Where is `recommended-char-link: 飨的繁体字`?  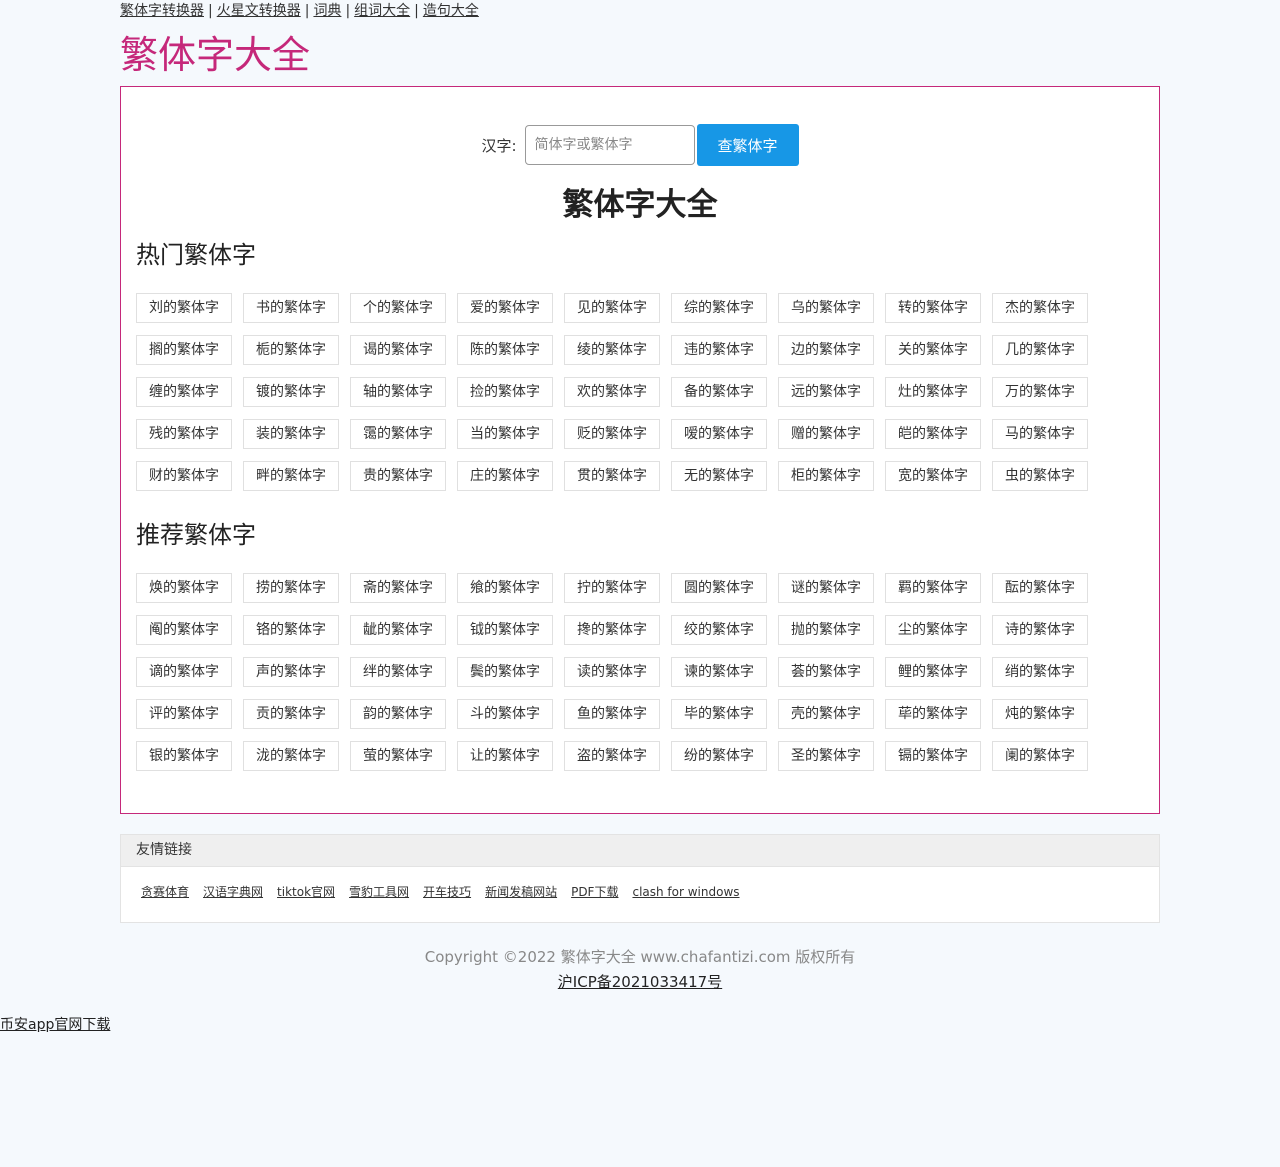 recommended-char-link: 飨的繁体字 is located at coordinates (505, 588).